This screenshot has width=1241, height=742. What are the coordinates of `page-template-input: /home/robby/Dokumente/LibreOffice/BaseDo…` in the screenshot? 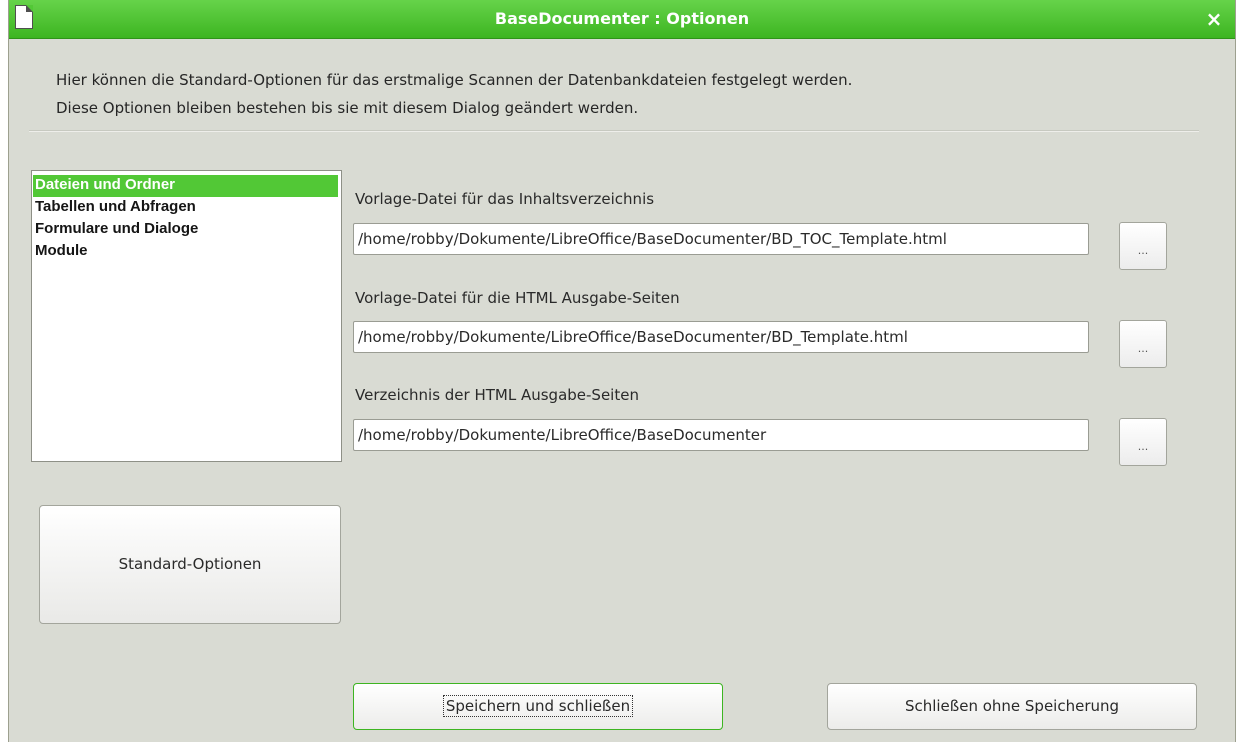 It's located at (721, 337).